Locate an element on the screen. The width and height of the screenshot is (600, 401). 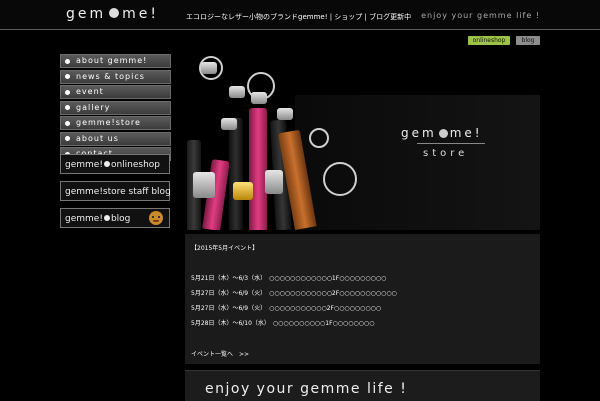
hero-divider is located at coordinates (451, 143).